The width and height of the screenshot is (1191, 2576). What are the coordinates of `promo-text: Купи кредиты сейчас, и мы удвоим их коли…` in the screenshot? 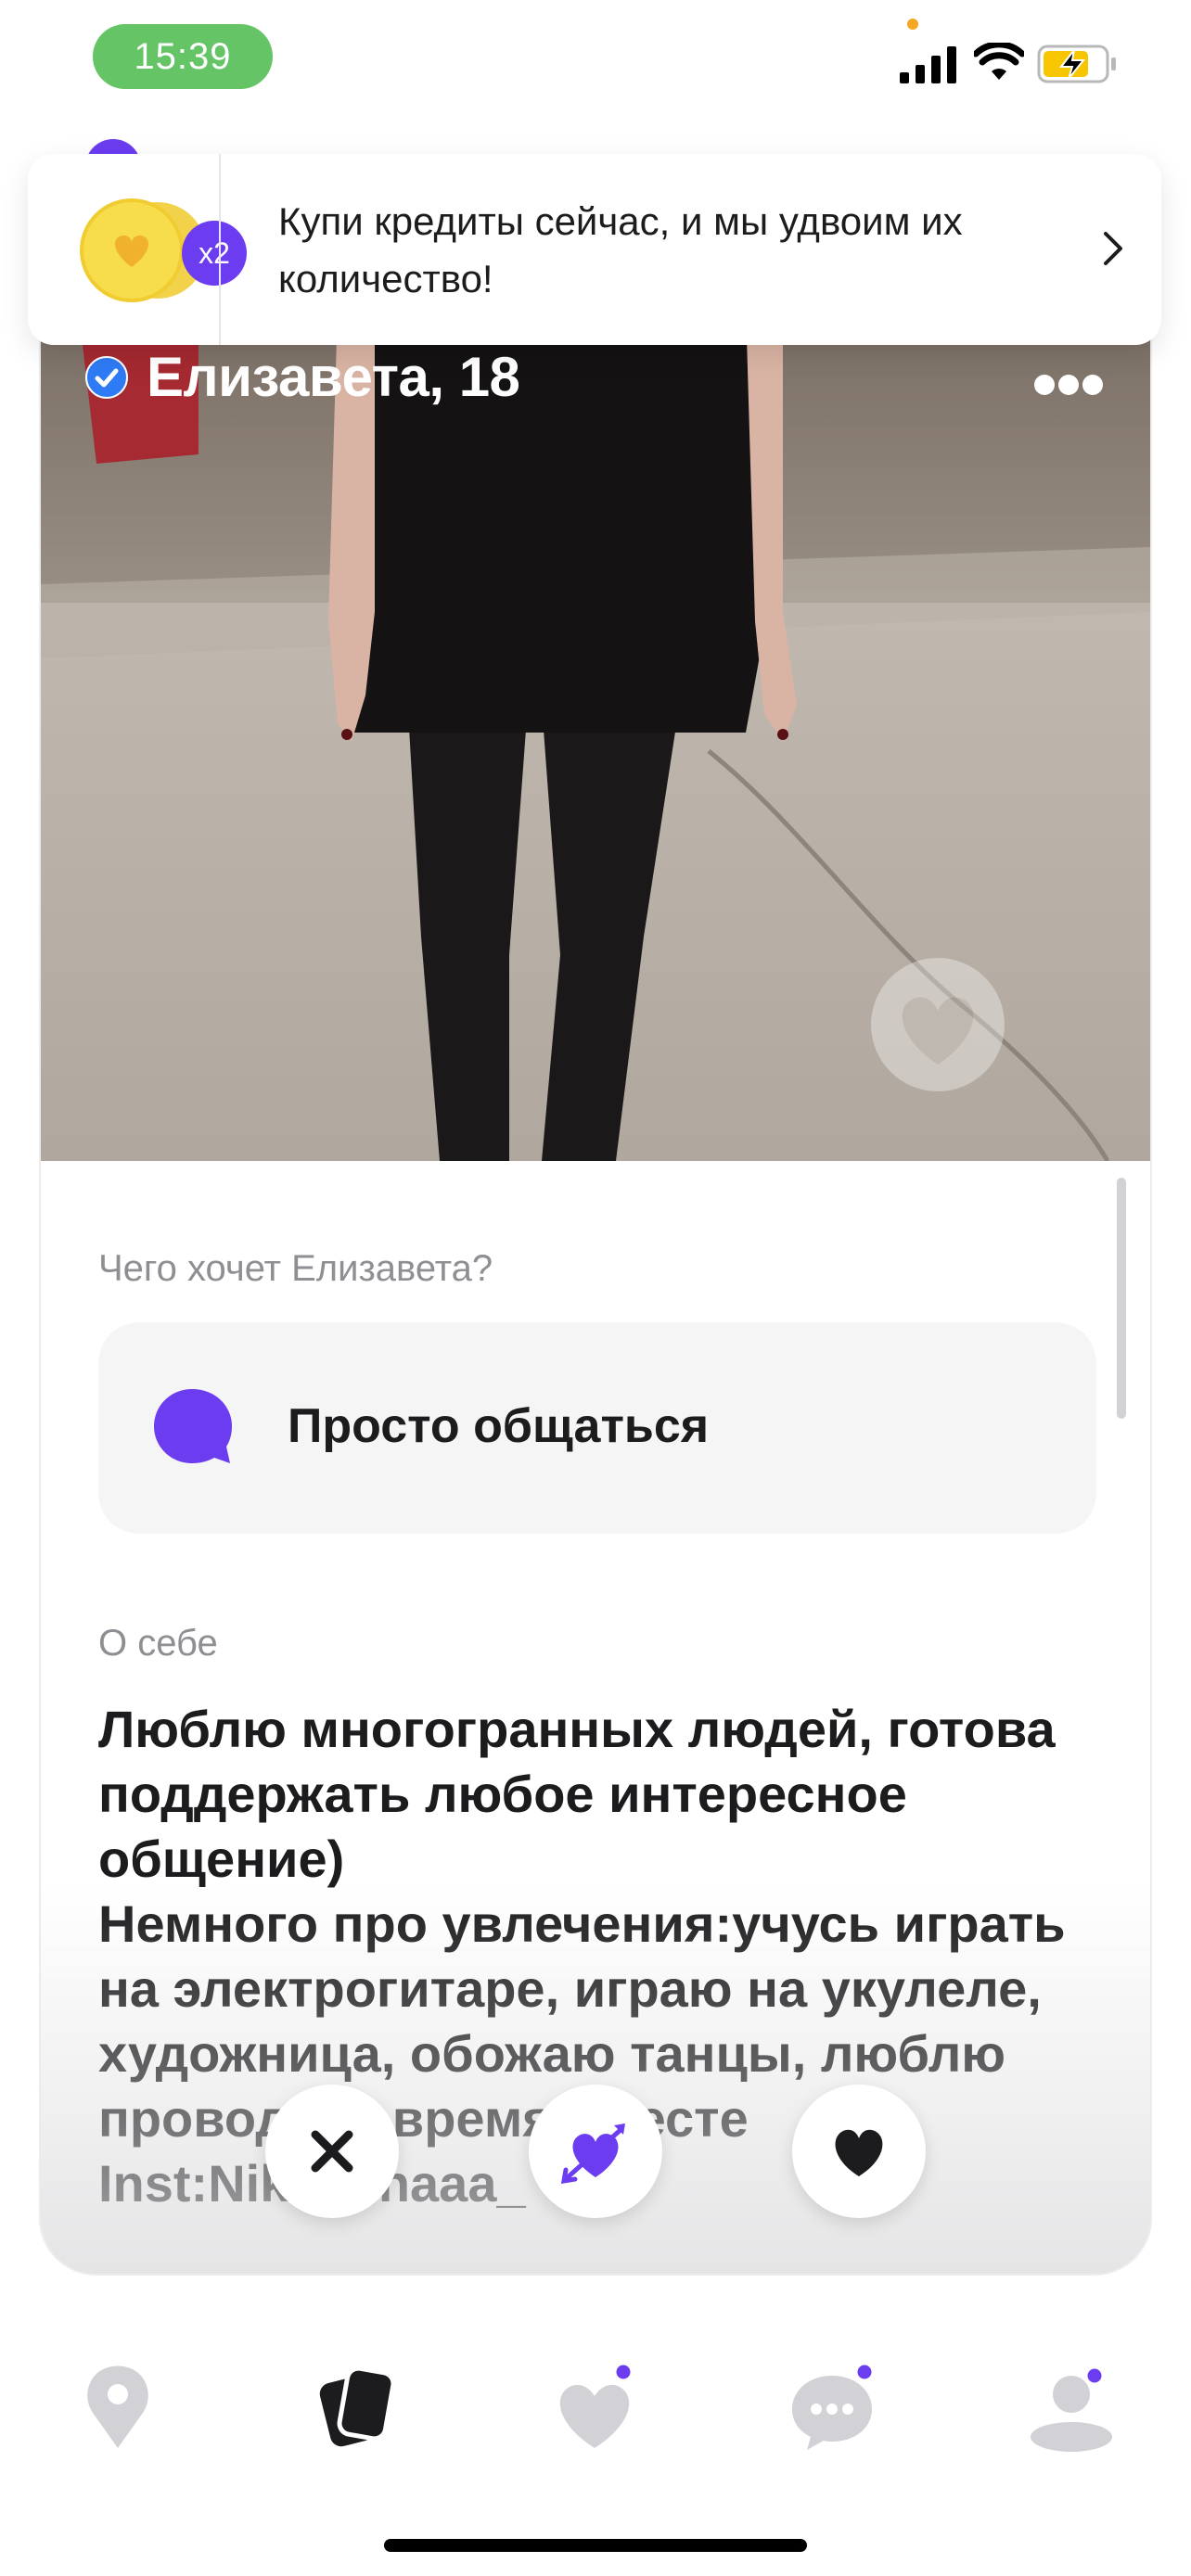 It's located at (620, 249).